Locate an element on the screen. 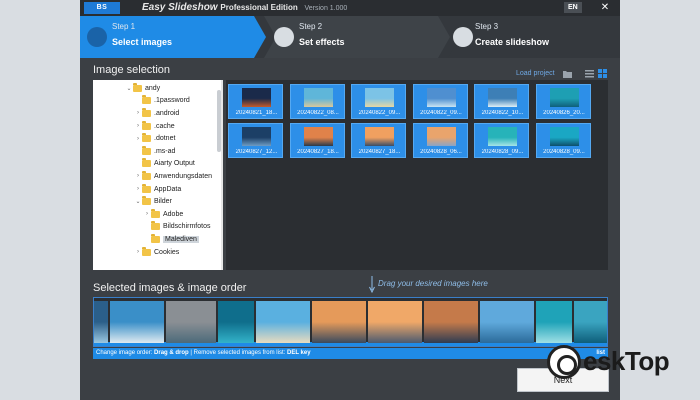  selected-images-strip is located at coordinates (350, 322).